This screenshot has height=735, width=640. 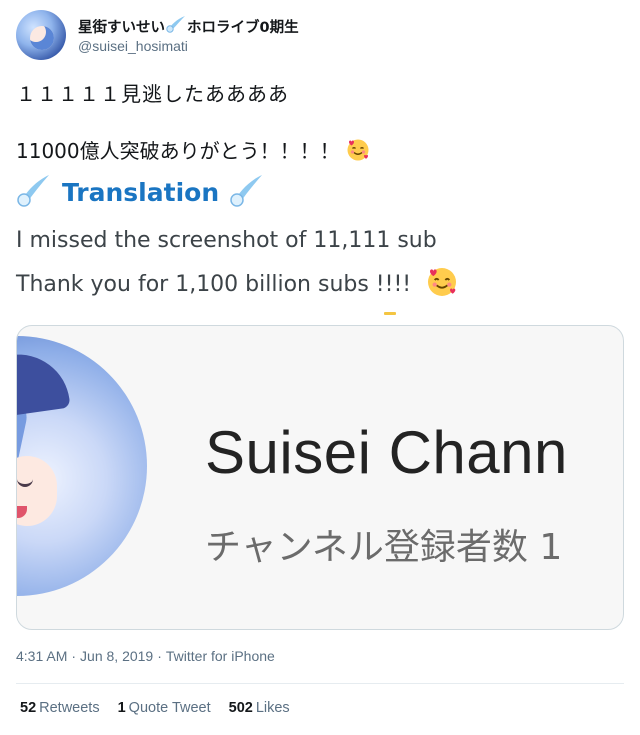 What do you see at coordinates (390, 313) in the screenshot?
I see `overlay-mark` at bounding box center [390, 313].